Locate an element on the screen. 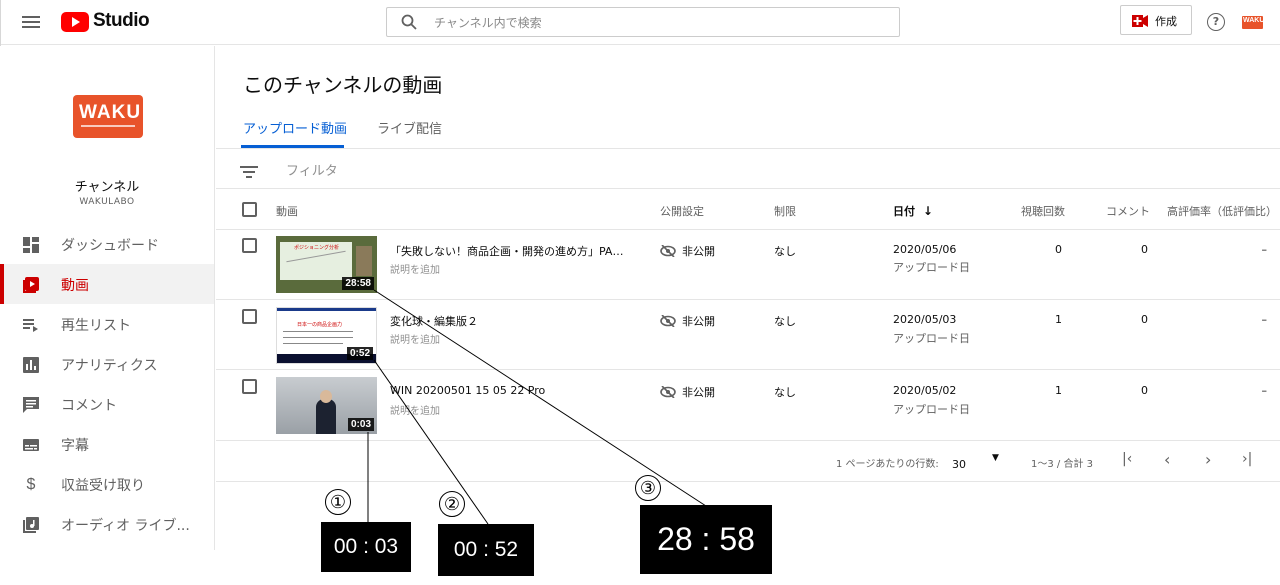 Image resolution: width=1280 pixels, height=585 pixels. callout-number-3: ③ is located at coordinates (648, 488).